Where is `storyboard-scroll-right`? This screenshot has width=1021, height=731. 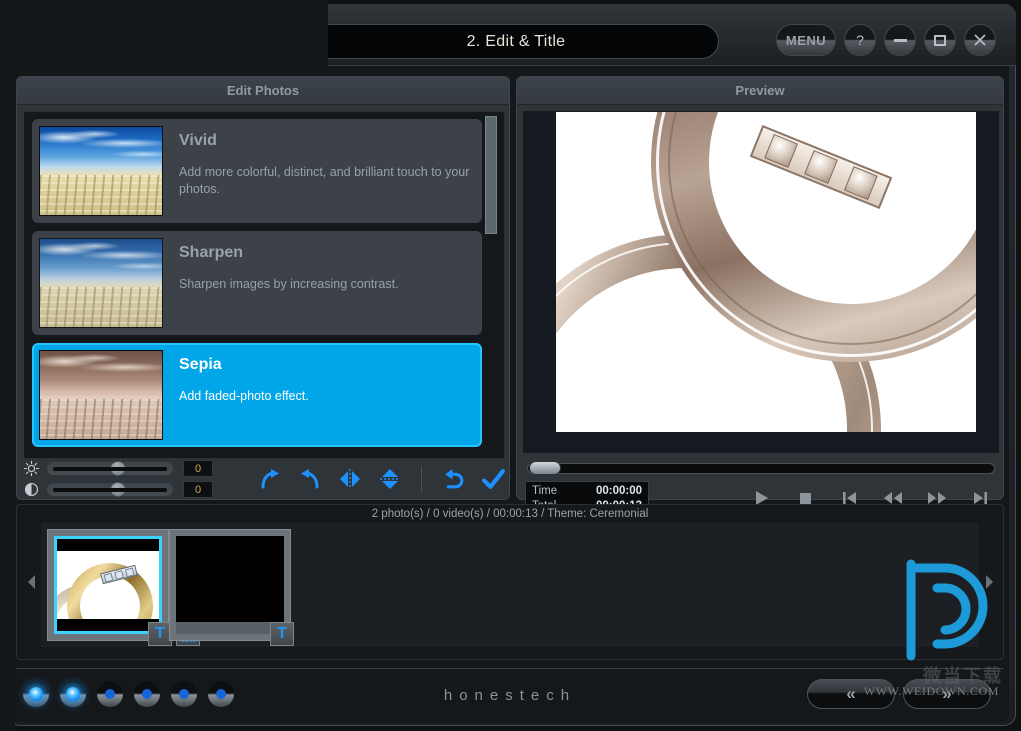
storyboard-scroll-right is located at coordinates (989, 582).